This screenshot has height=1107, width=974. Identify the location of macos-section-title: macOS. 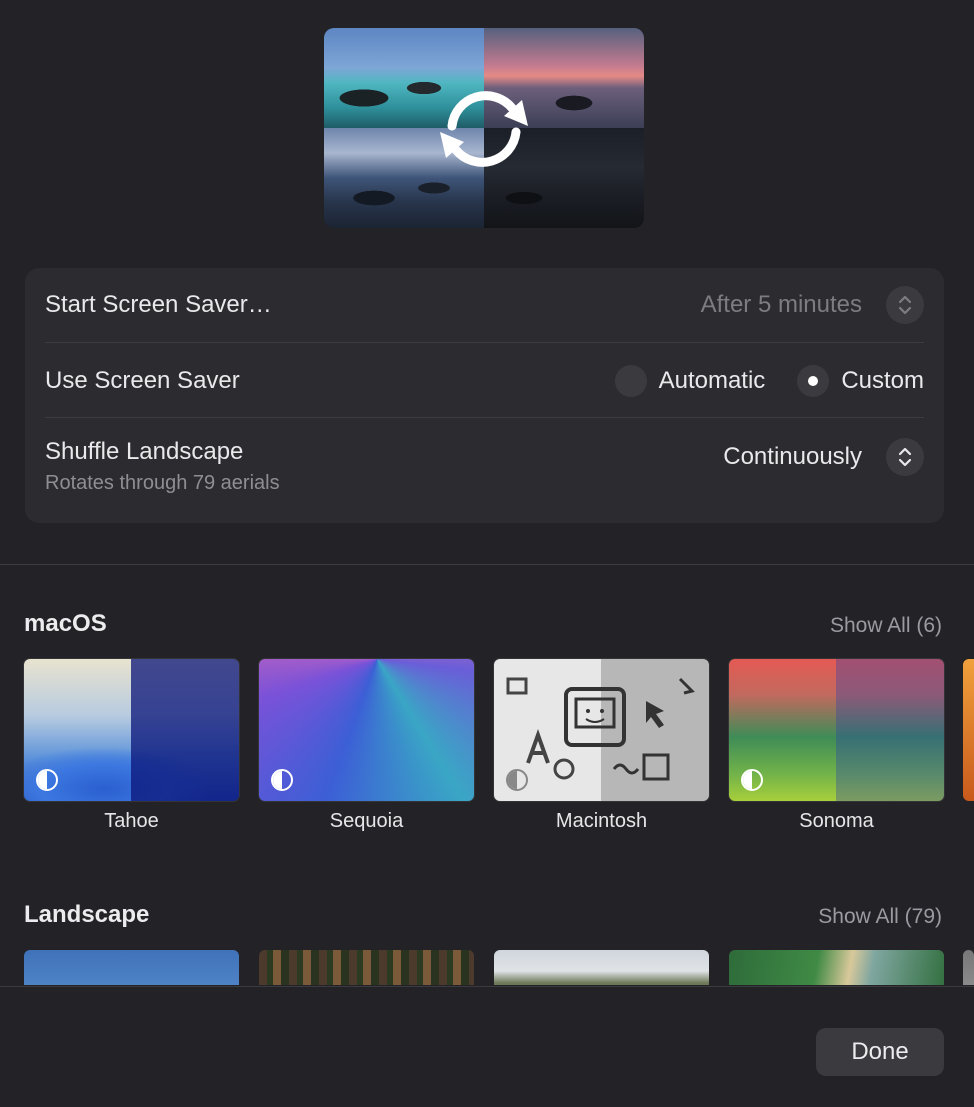
(65, 623).